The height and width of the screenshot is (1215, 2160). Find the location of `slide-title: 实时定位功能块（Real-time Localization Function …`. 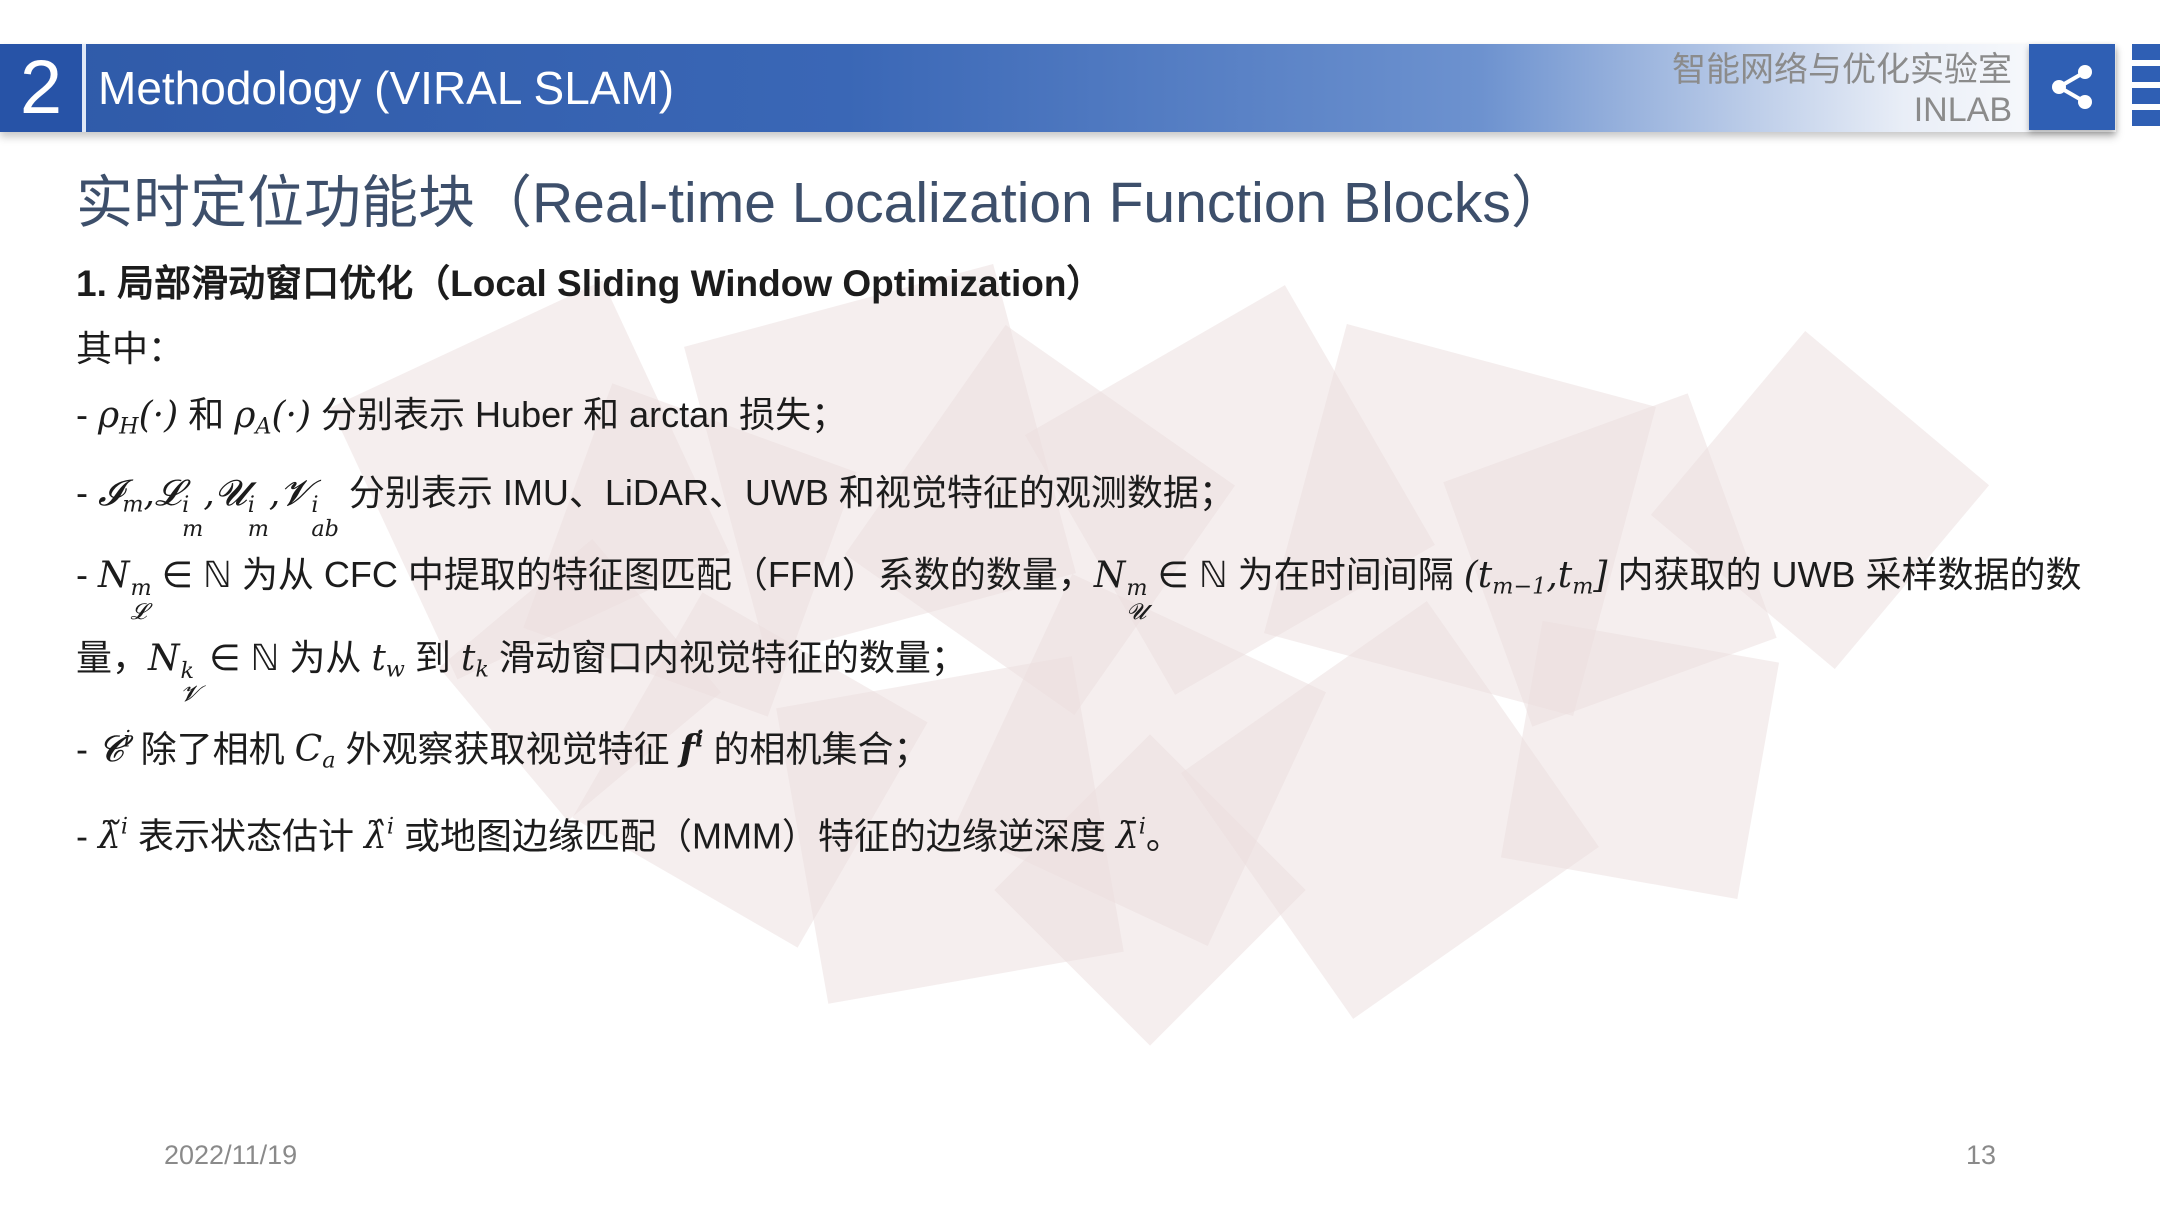

slide-title: 实时定位功能块（Real-time Localization Function … is located at coordinates (822, 203).